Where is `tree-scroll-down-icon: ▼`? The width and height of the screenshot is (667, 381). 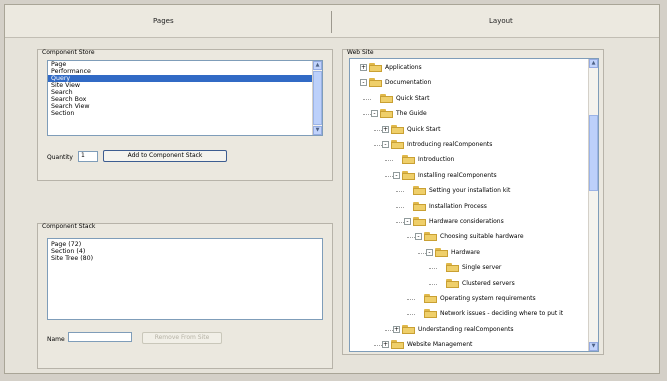
tree-scroll-down-icon: ▼ is located at coordinates (593, 346).